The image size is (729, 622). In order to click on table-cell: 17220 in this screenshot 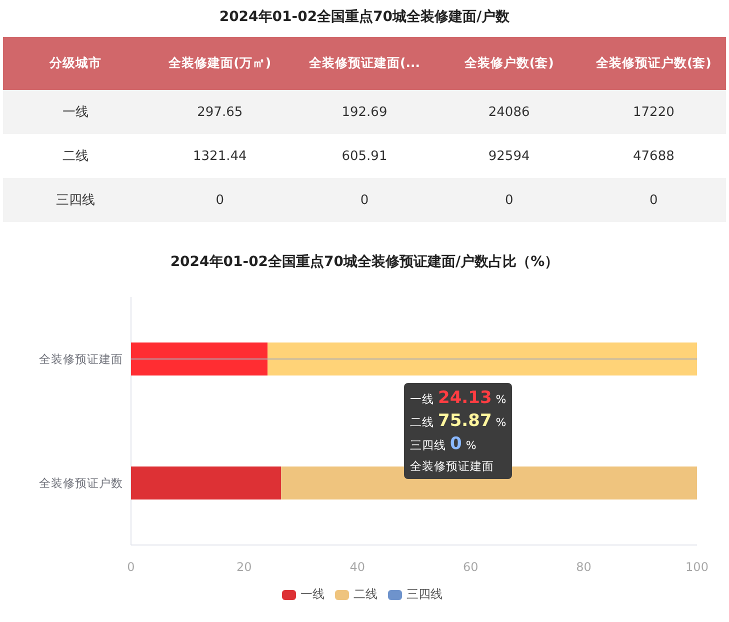, I will do `click(653, 112)`.